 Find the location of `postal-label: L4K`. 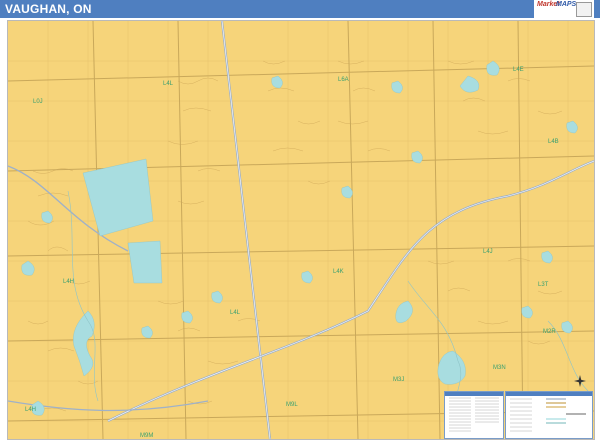

postal-label: L4K is located at coordinates (338, 272).